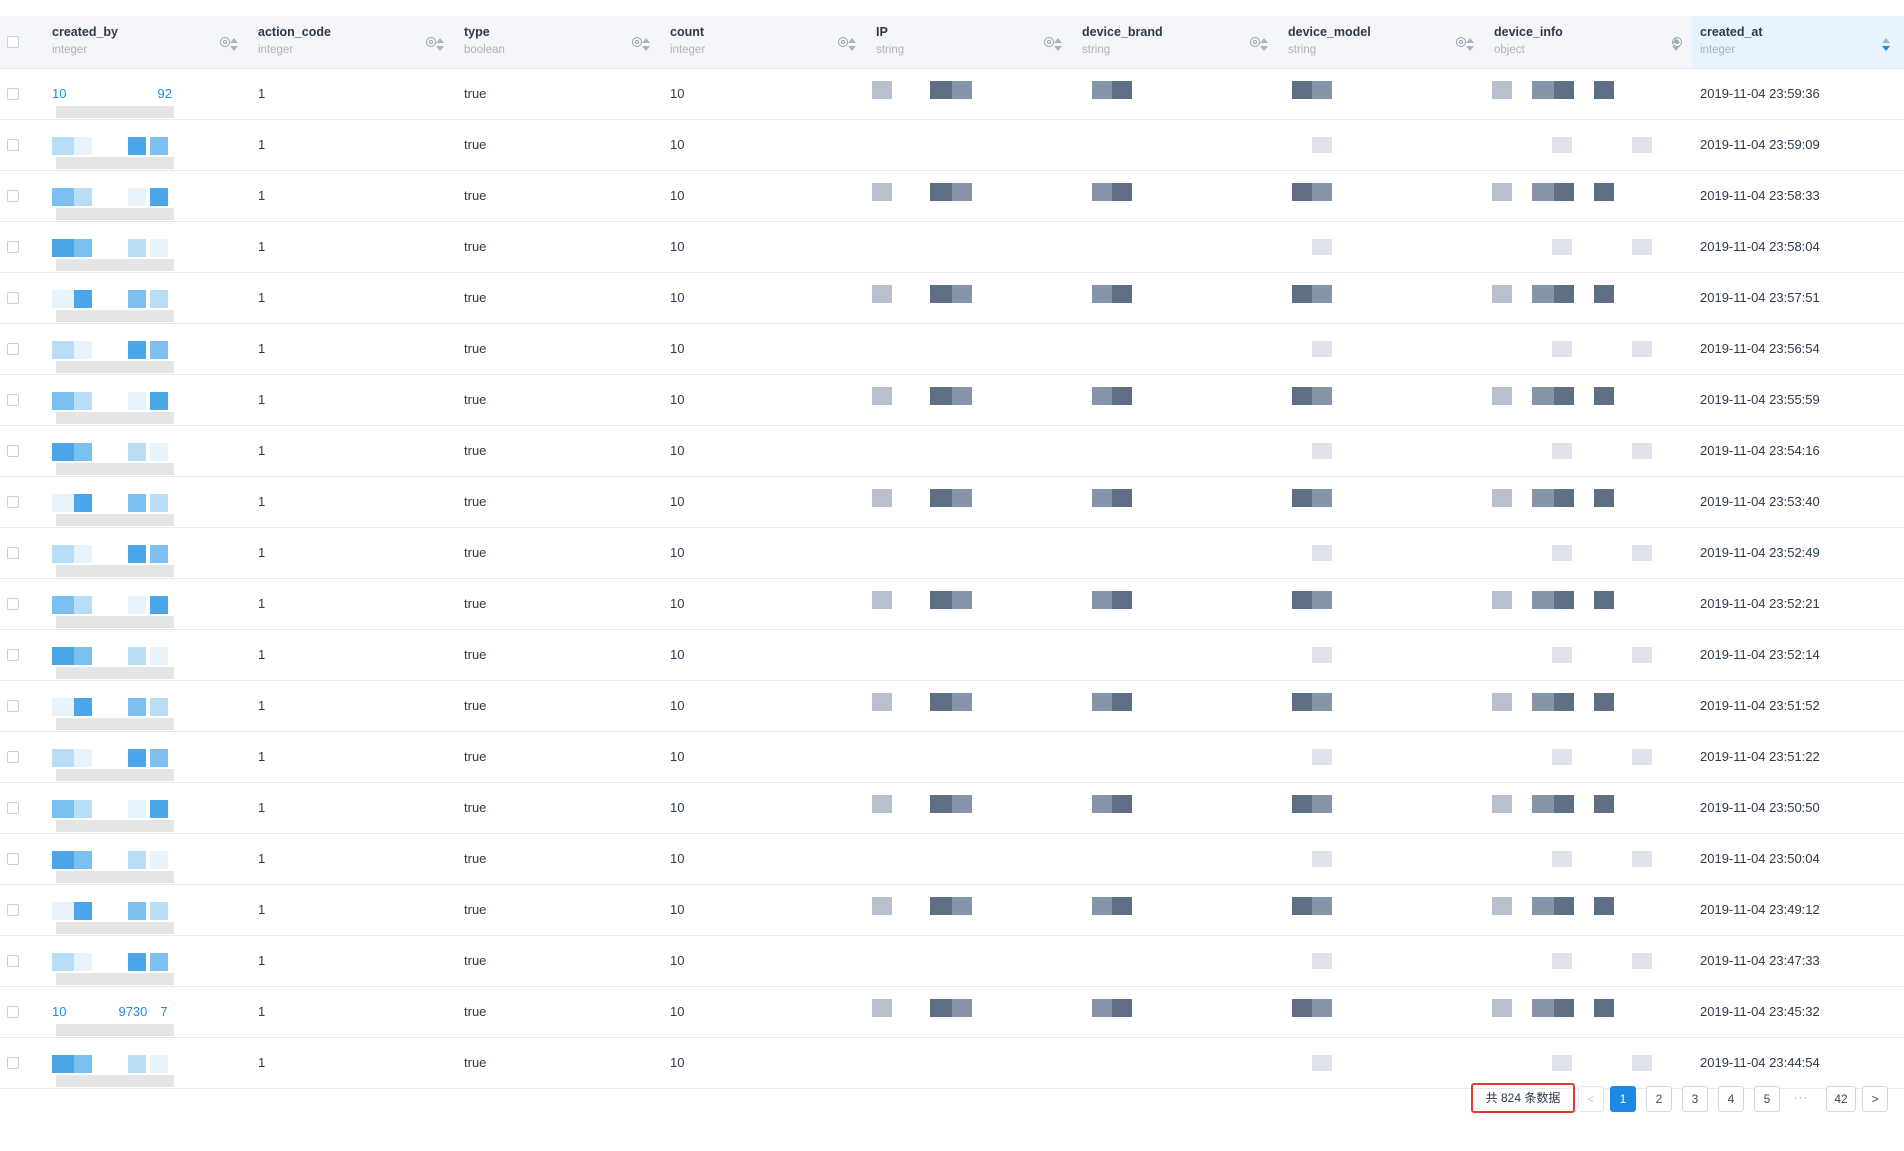 Image resolution: width=1904 pixels, height=1151 pixels. What do you see at coordinates (952, 298) in the screenshot?
I see `table-row: 1 true 10 2019-11-04 23:57:51` at bounding box center [952, 298].